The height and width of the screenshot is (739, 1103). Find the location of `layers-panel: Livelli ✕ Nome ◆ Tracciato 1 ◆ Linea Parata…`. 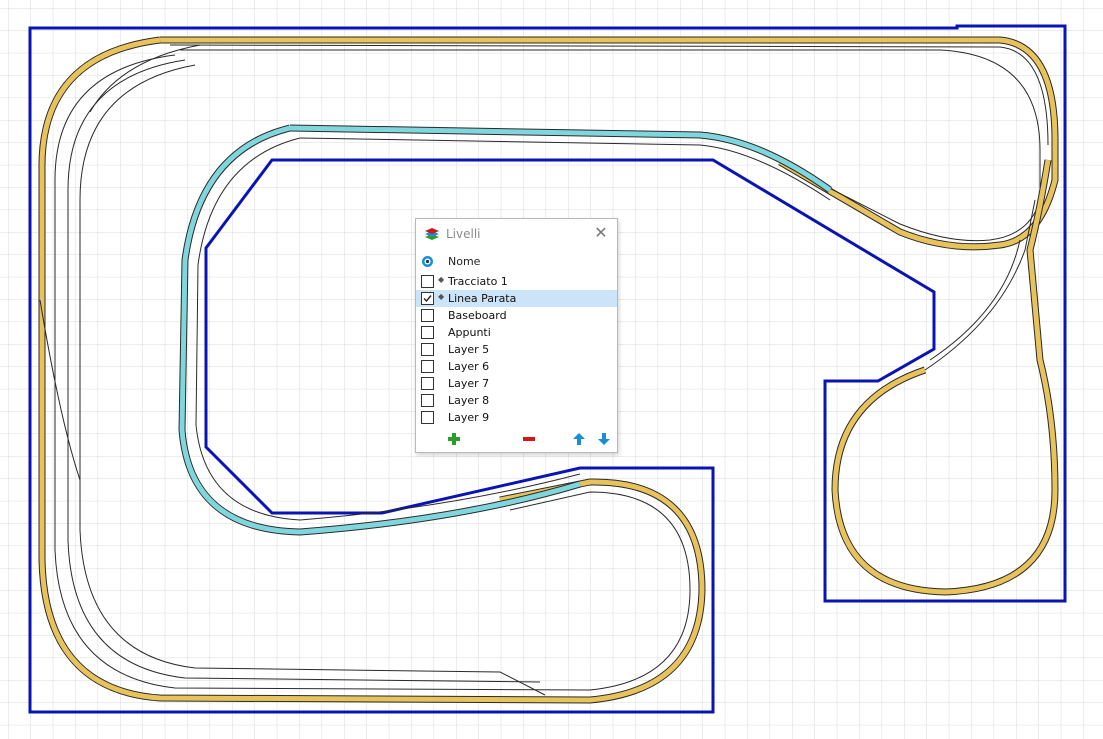

layers-panel: Livelli ✕ Nome ◆ Tracciato 1 ◆ Linea Parata… is located at coordinates (516, 335).